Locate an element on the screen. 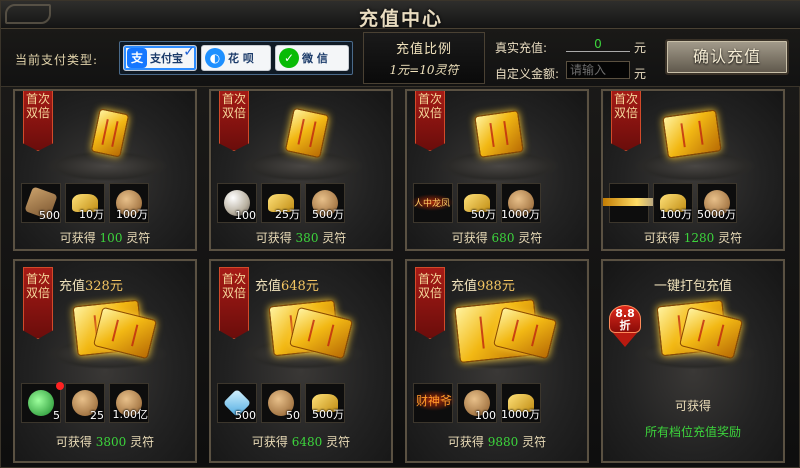 The width and height of the screenshot is (800, 468). huabei-icon: ◐ is located at coordinates (215, 58).